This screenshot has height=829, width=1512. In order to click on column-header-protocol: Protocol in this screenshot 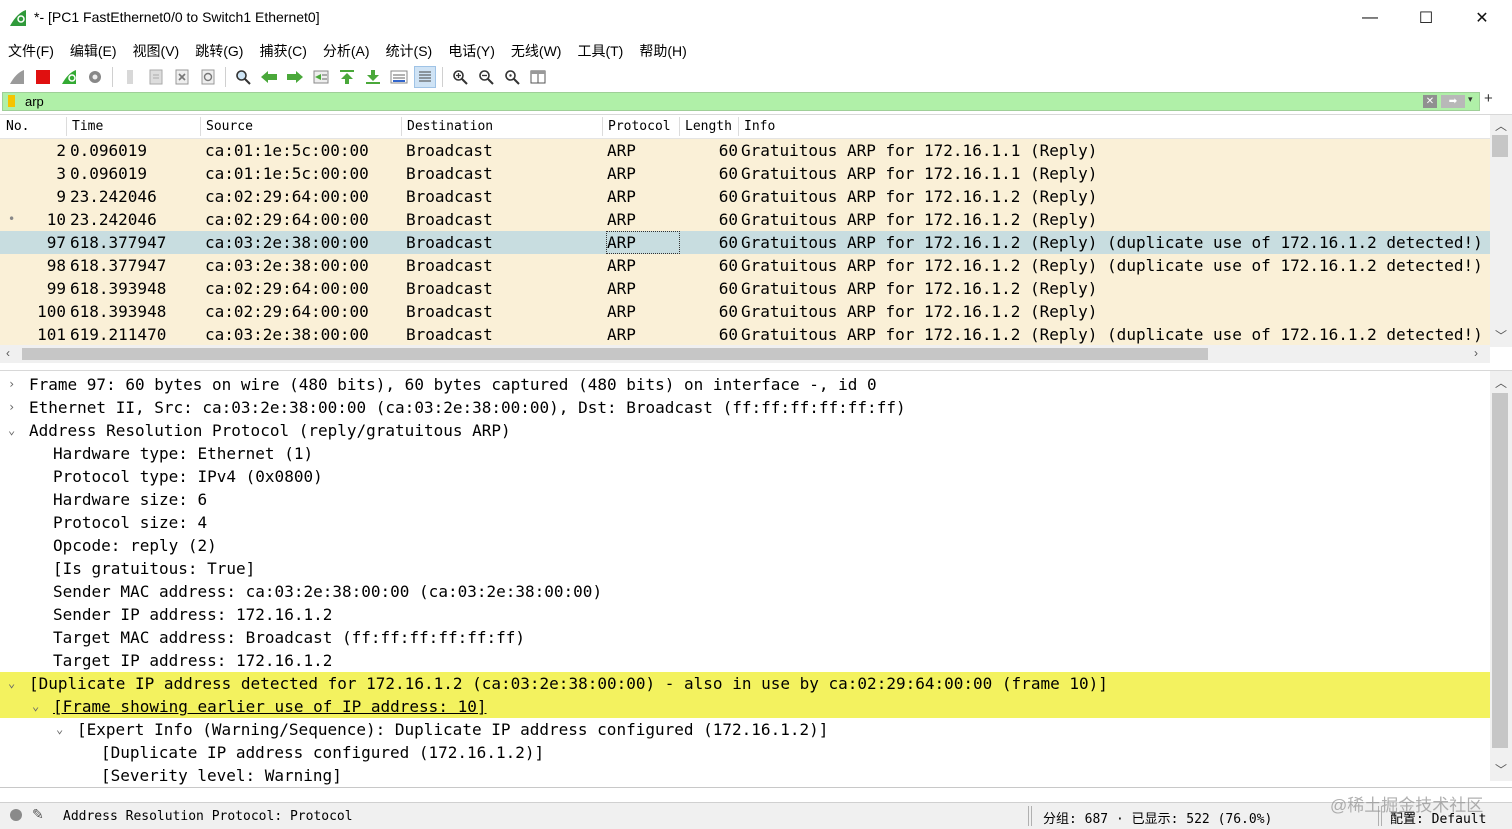, I will do `click(639, 128)`.